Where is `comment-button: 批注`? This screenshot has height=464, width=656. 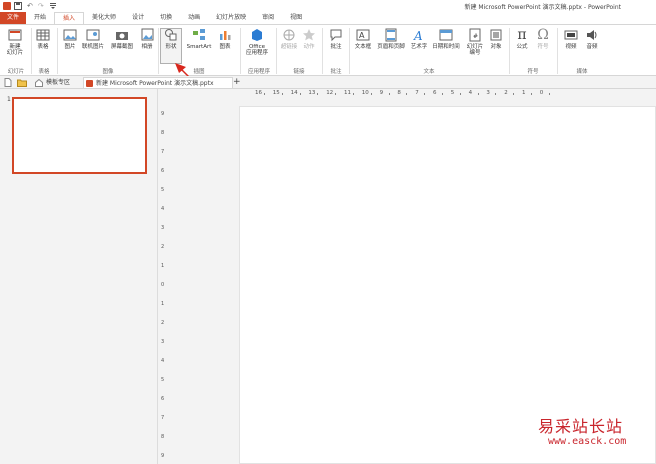 comment-button: 批注 is located at coordinates (336, 39).